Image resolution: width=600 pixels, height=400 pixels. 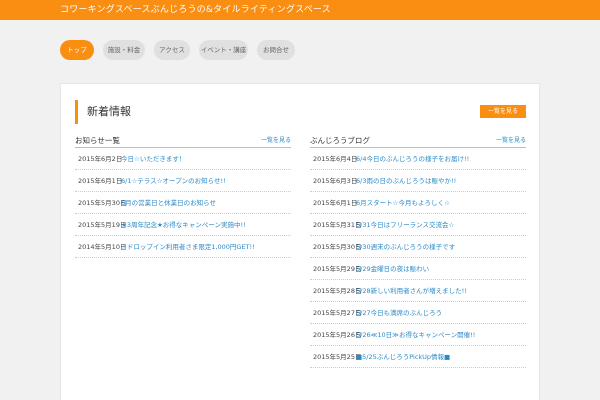 I want to click on blog-date: 2015年5月28日, so click(x=337, y=291).